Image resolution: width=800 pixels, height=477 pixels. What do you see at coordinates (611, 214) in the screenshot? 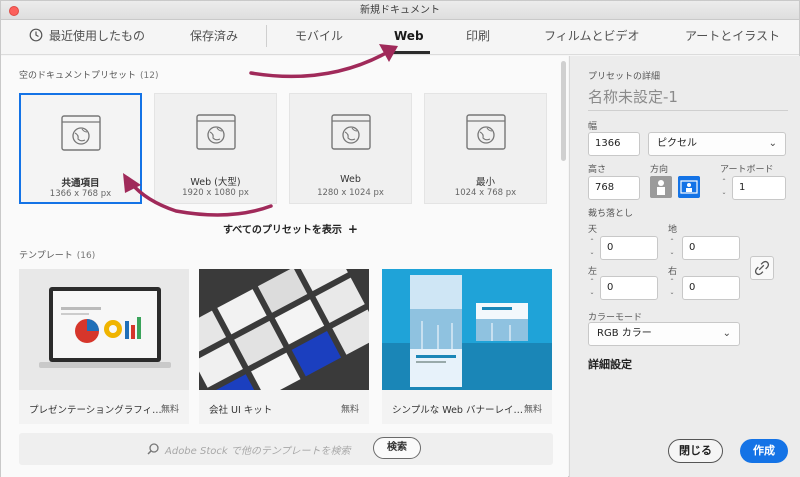
I see `bleed-label: 裁ち落とし` at bounding box center [611, 214].